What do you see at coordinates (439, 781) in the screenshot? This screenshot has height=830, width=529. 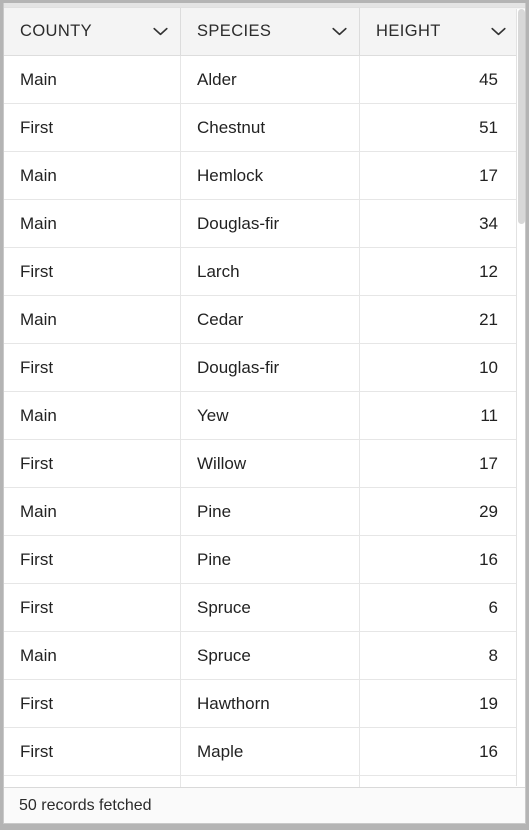 I see `cell-height` at bounding box center [439, 781].